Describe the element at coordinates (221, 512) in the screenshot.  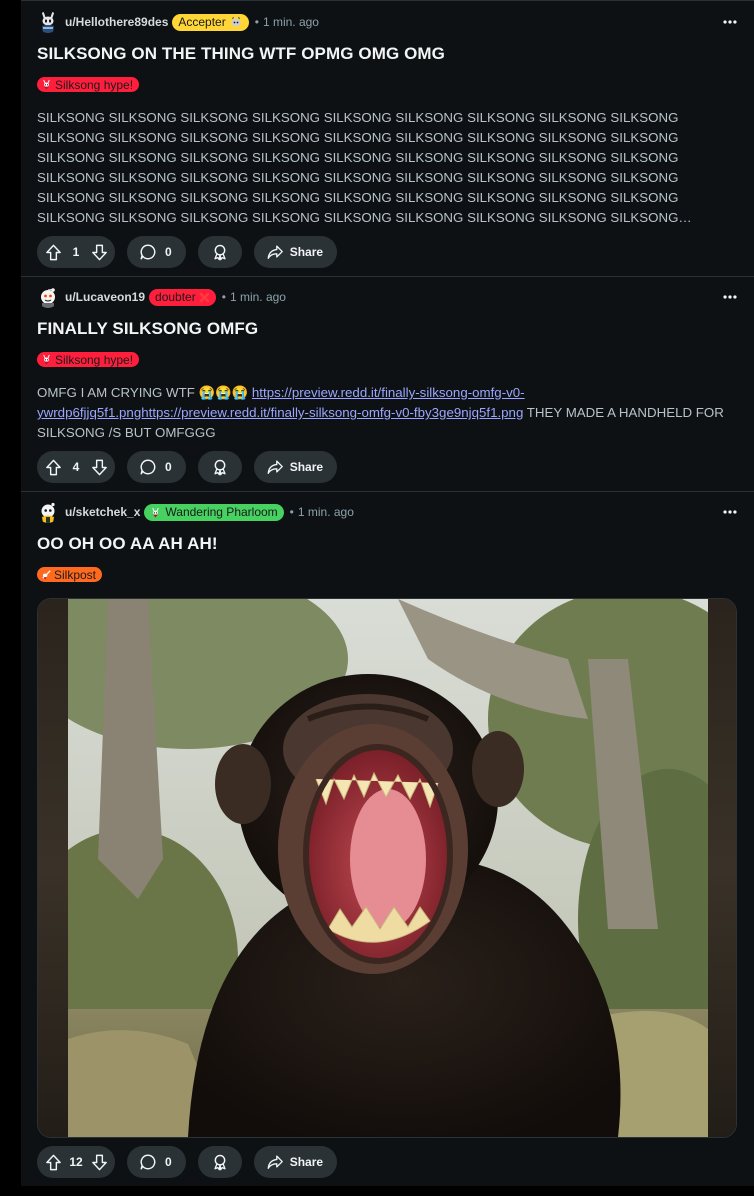
I see `user-flair-label: Wandering Pharloom` at that location.